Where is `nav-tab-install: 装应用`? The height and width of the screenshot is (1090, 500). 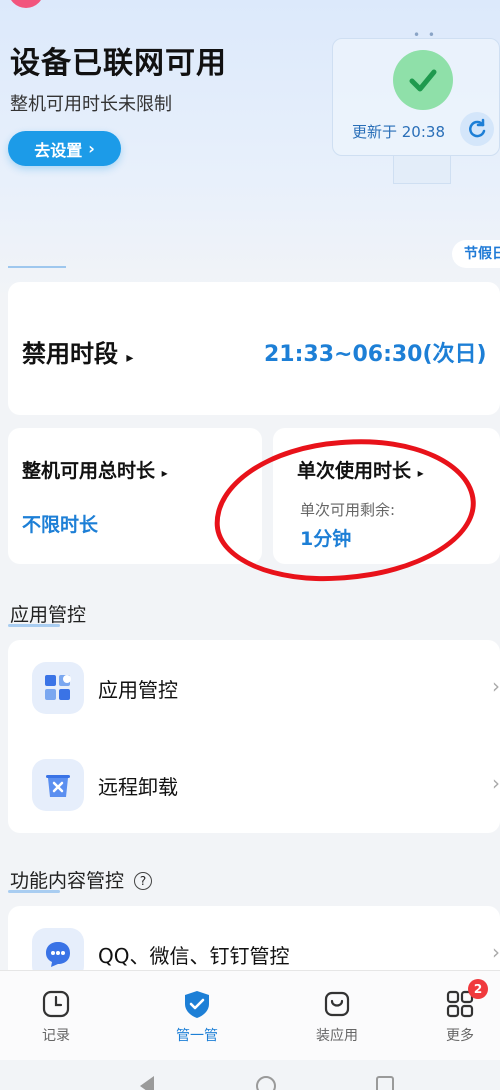 nav-tab-install: 装应用 is located at coordinates (337, 1017).